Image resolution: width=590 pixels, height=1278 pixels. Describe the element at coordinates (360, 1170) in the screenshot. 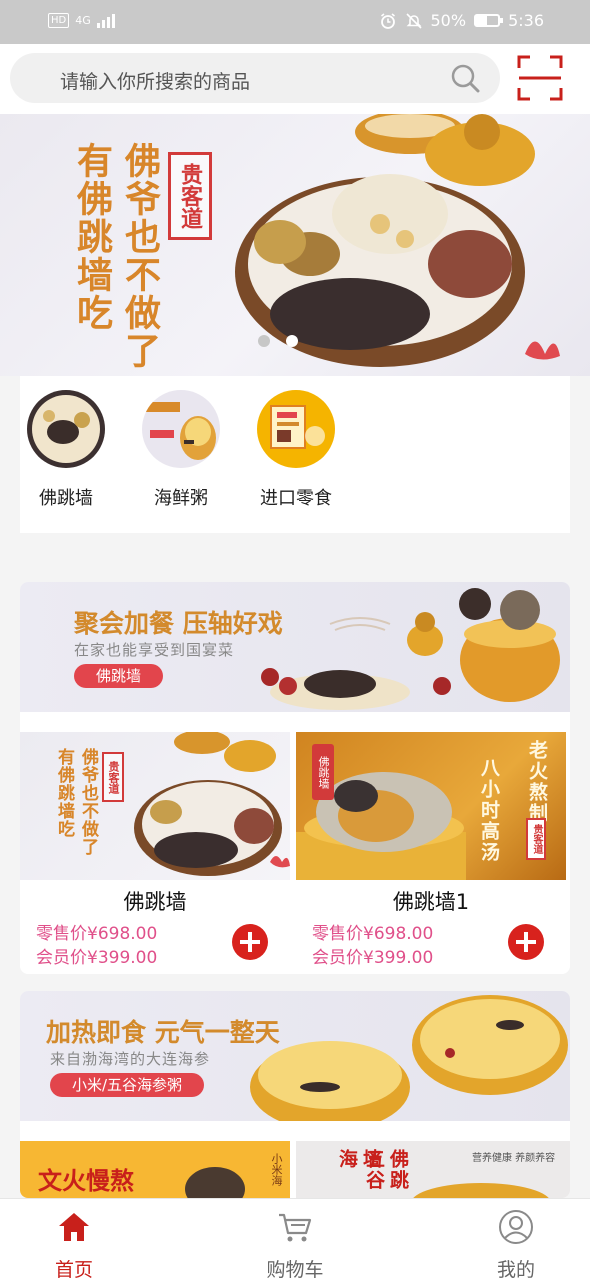

I see `product-image-text: 五谷海` at that location.